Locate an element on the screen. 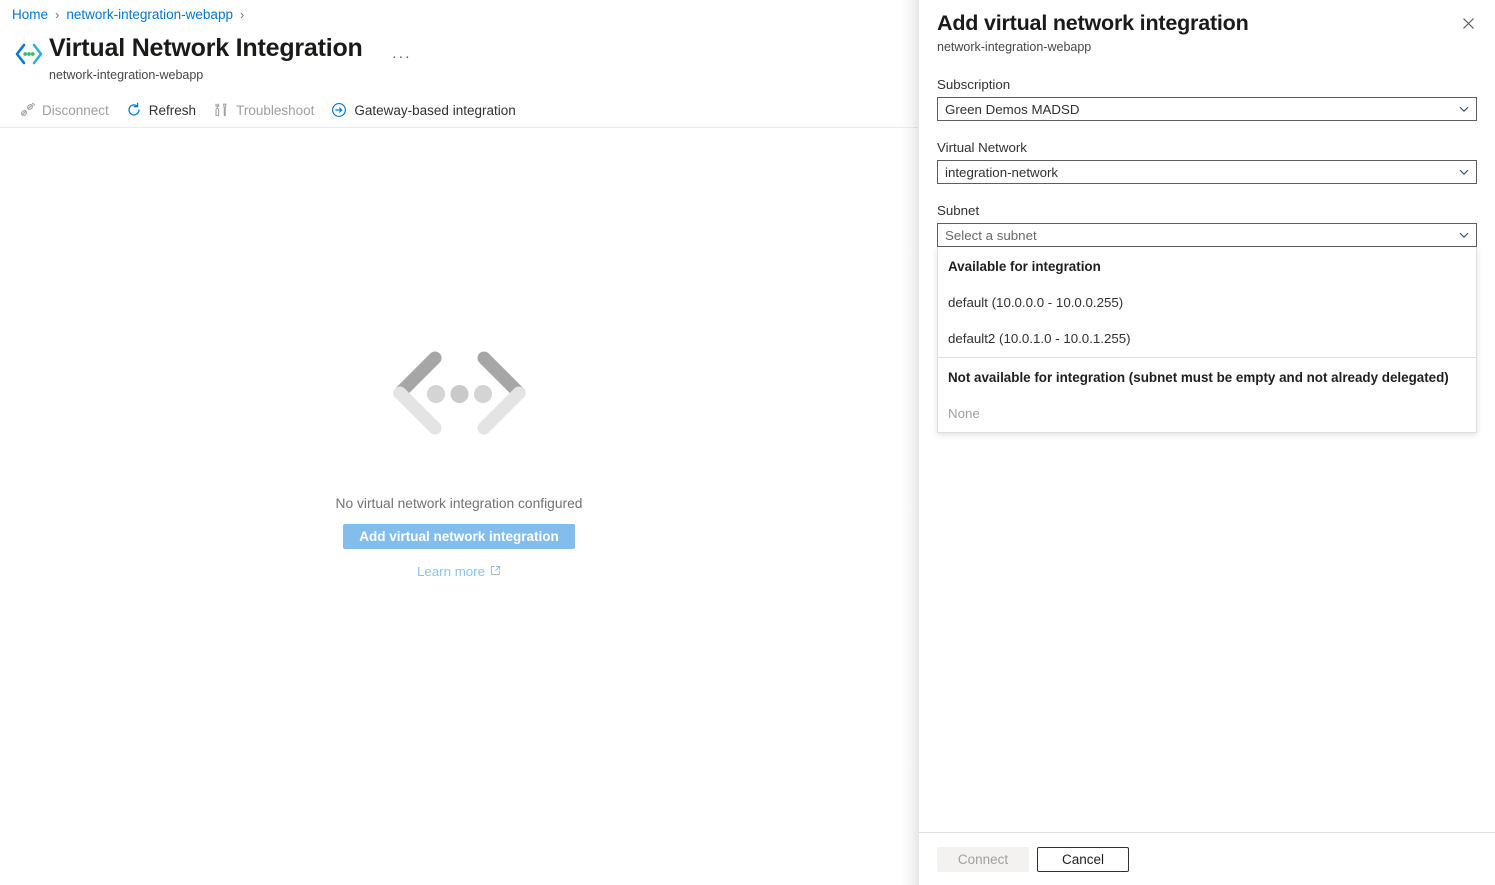 This screenshot has width=1495, height=885. virtual-network-select: integration-network is located at coordinates (1207, 172).